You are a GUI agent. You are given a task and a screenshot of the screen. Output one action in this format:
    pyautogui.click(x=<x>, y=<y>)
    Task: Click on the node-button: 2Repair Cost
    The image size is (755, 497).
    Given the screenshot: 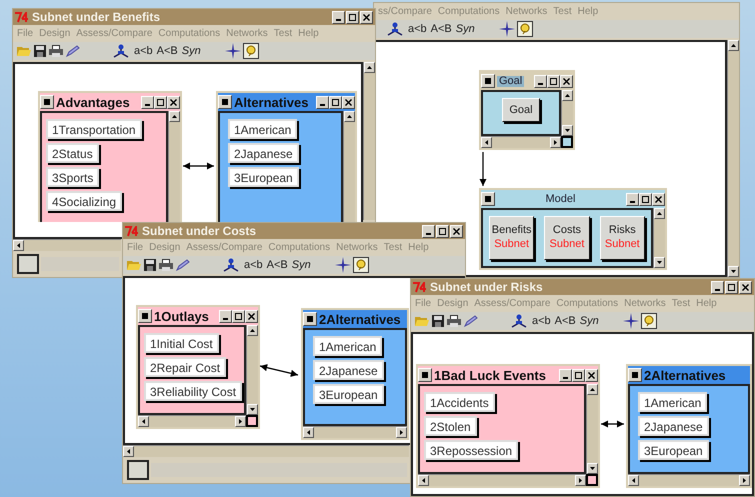 What is the action you would take?
    pyautogui.click(x=185, y=367)
    